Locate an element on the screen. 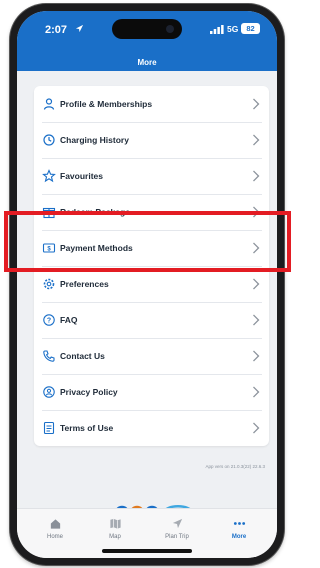 Image resolution: width=320 pixels, height=568 pixels. signal-icon is located at coordinates (217, 29).